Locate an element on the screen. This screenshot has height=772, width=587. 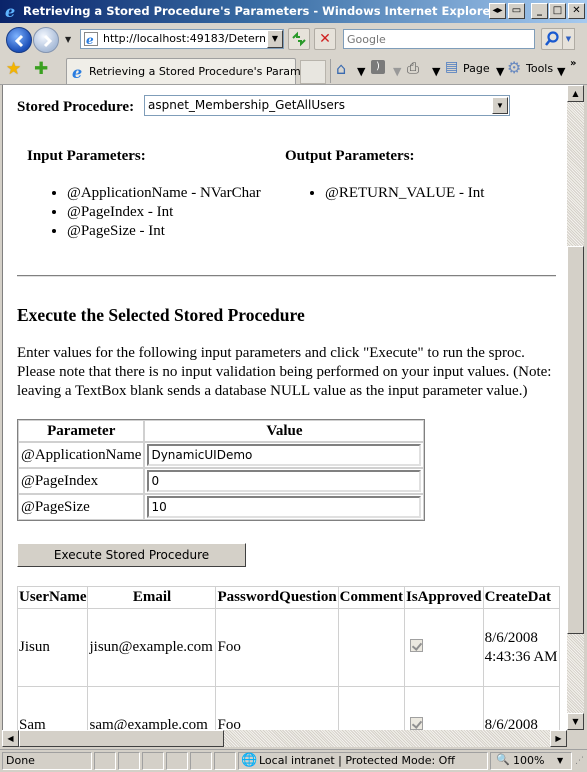
zoom-level: 100% is located at coordinates (529, 760).